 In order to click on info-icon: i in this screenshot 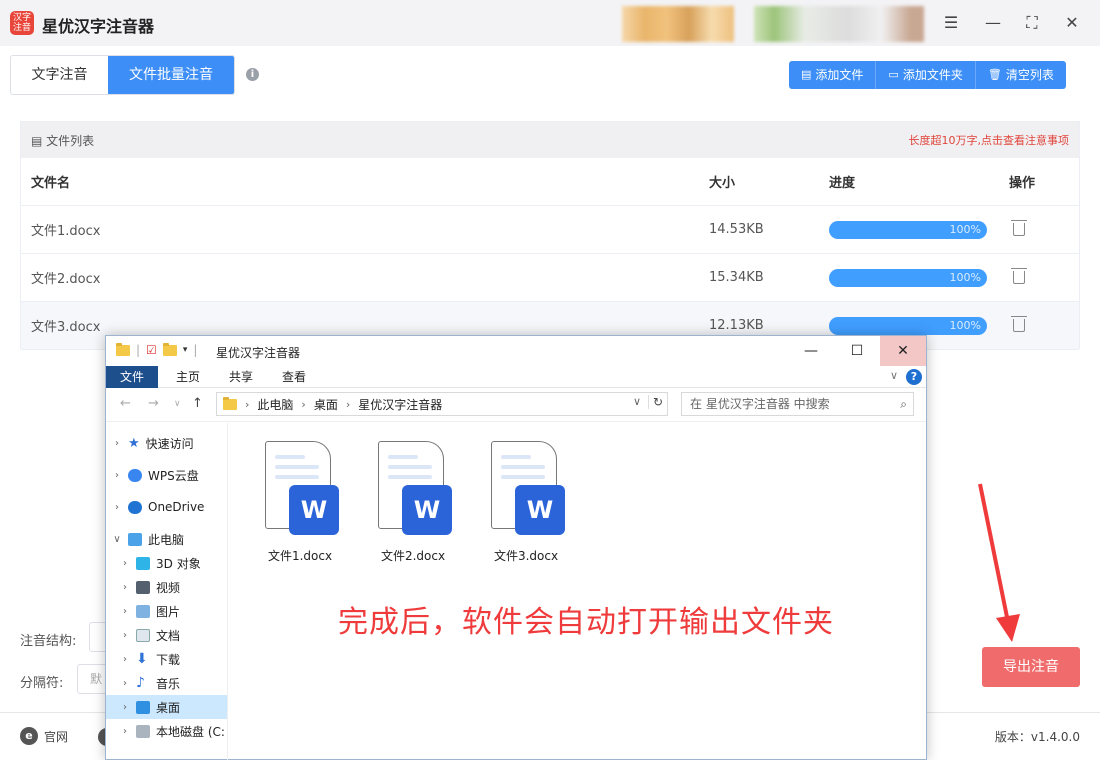, I will do `click(252, 74)`.